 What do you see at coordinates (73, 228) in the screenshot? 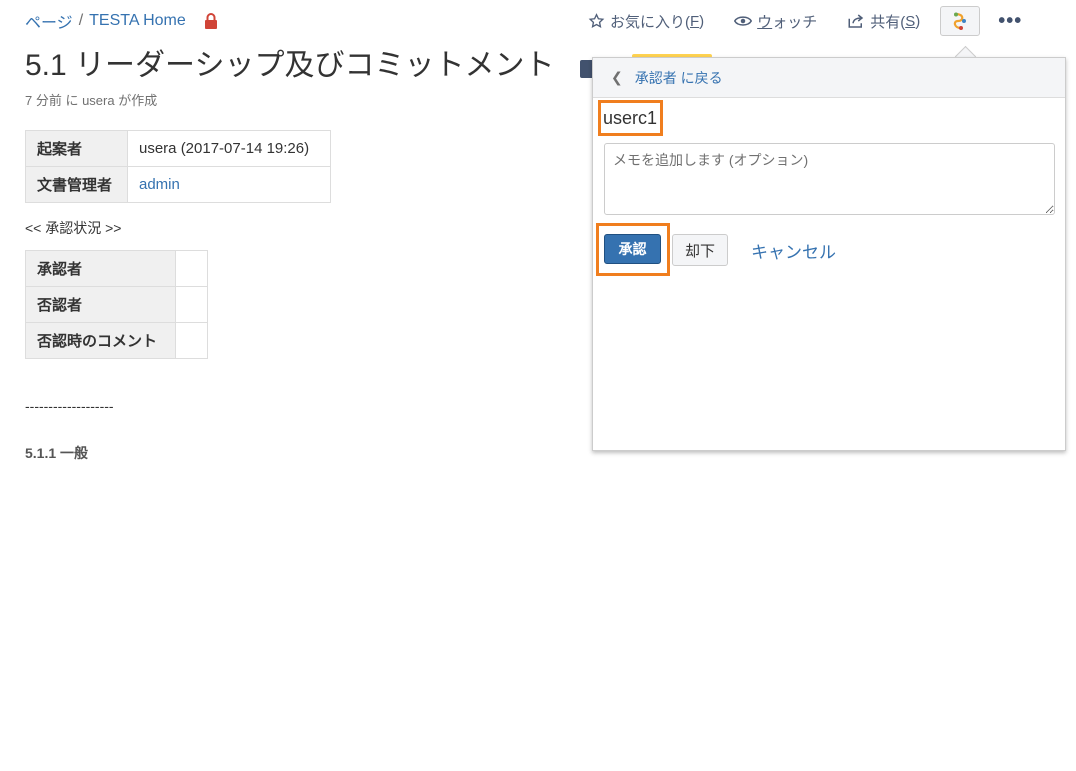
I see `approval-status-label: << 承認状況 >>` at bounding box center [73, 228].